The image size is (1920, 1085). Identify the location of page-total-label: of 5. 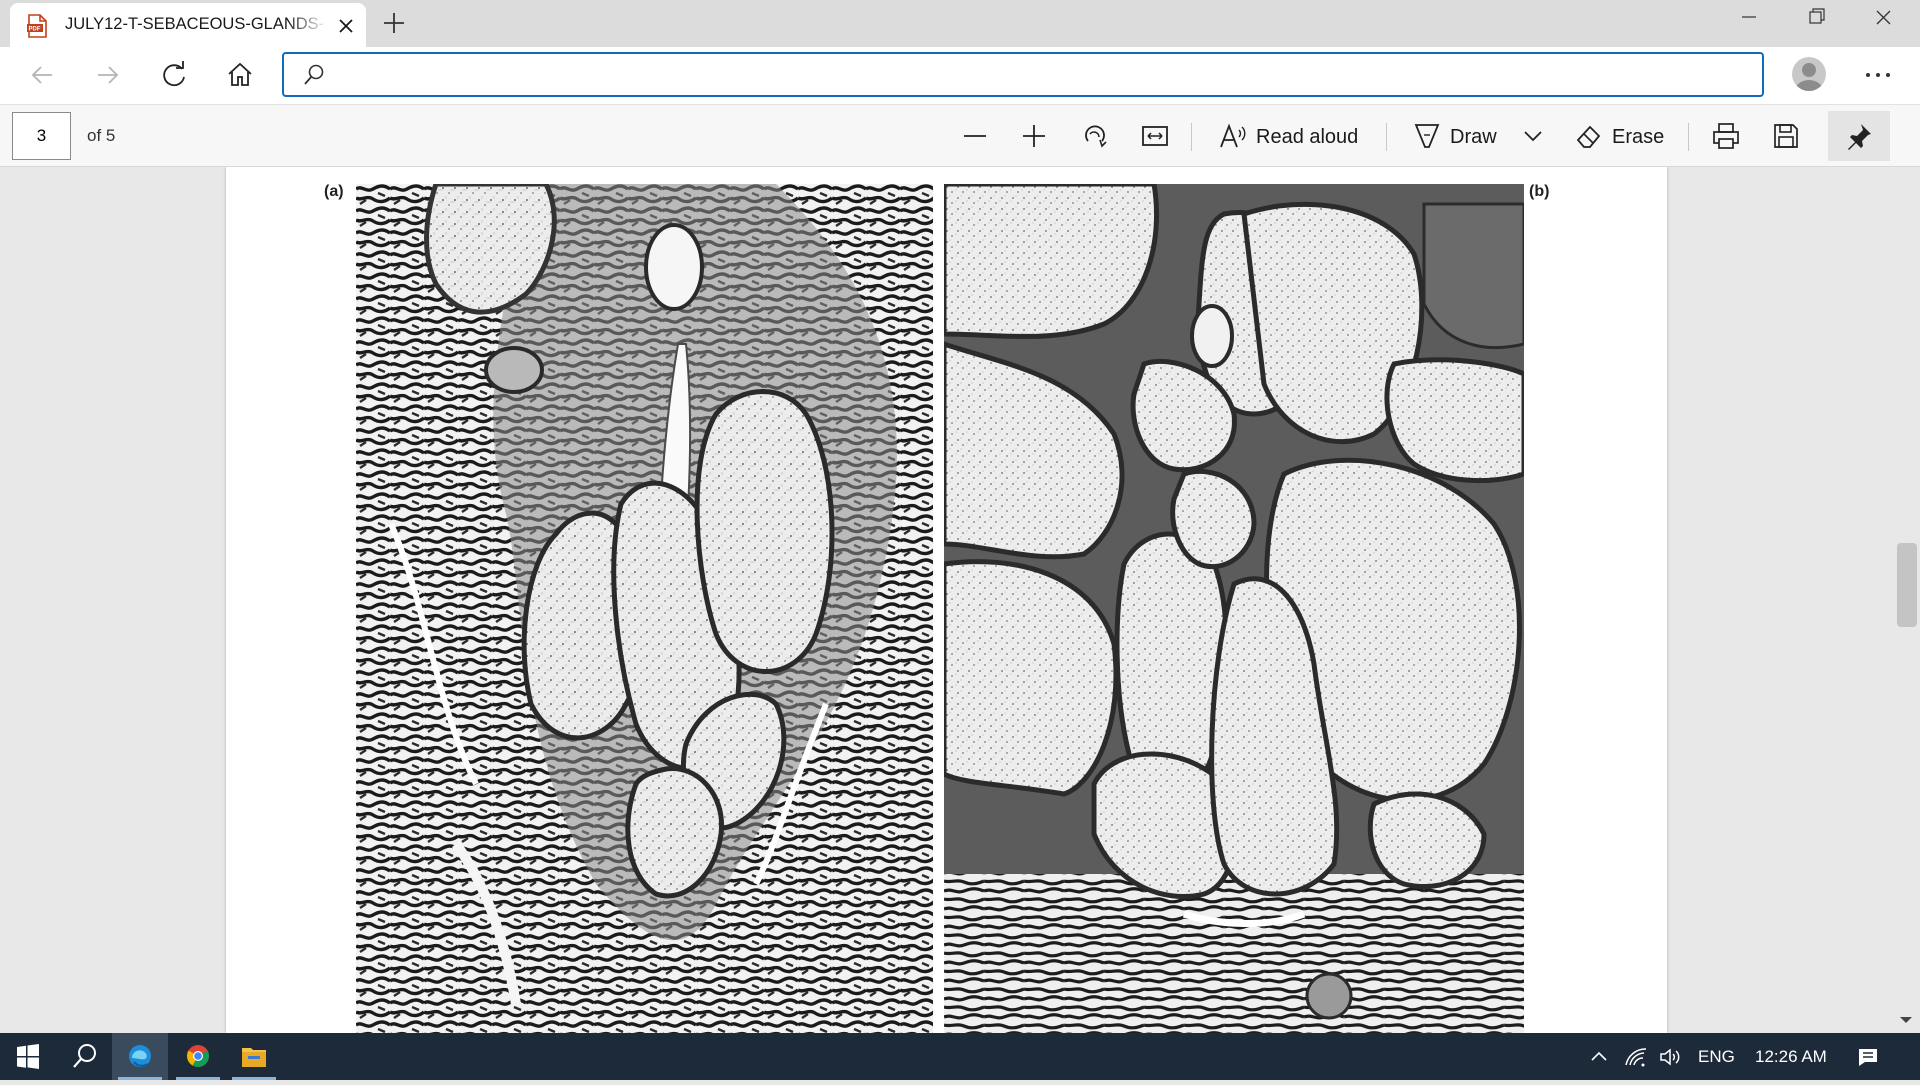
(101, 135).